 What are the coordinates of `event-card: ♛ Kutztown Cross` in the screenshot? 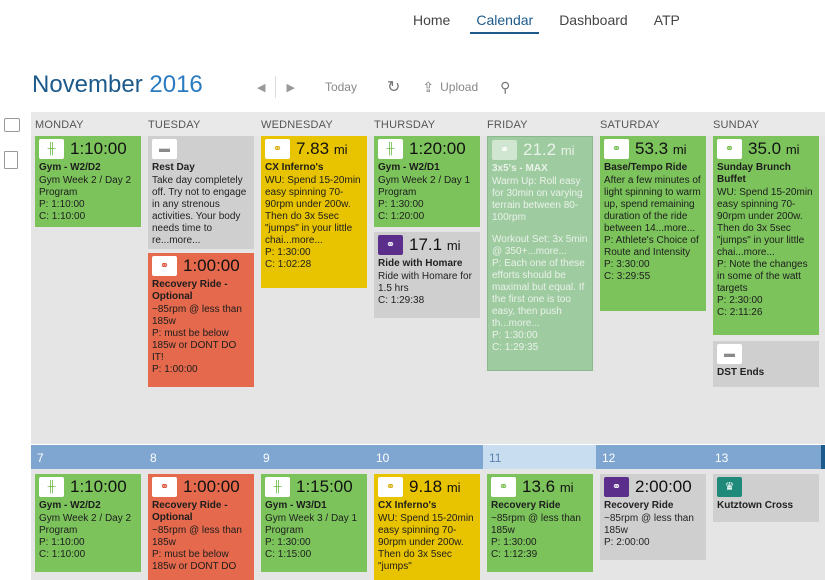 It's located at (766, 498).